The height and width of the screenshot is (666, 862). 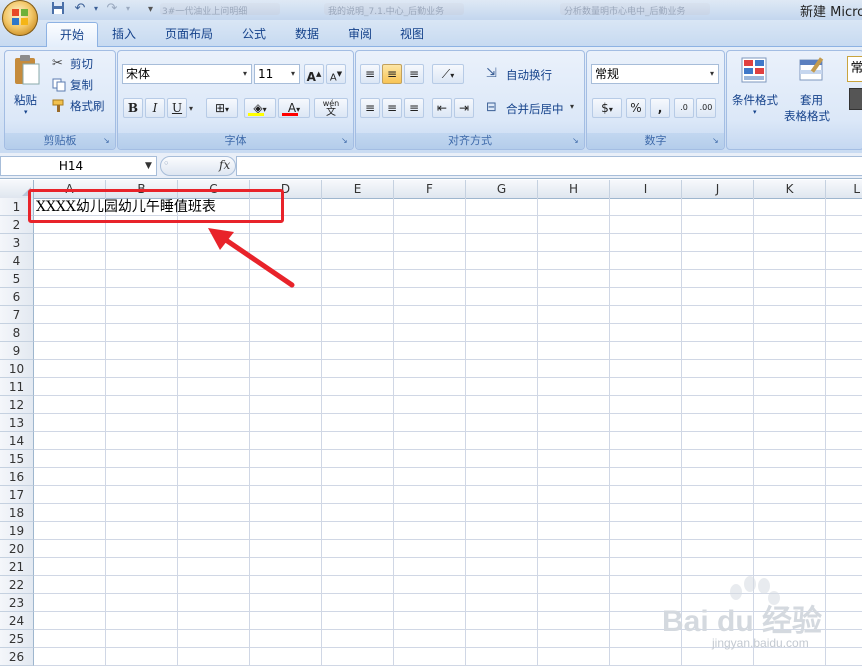 I want to click on column-header-j: J, so click(x=718, y=189).